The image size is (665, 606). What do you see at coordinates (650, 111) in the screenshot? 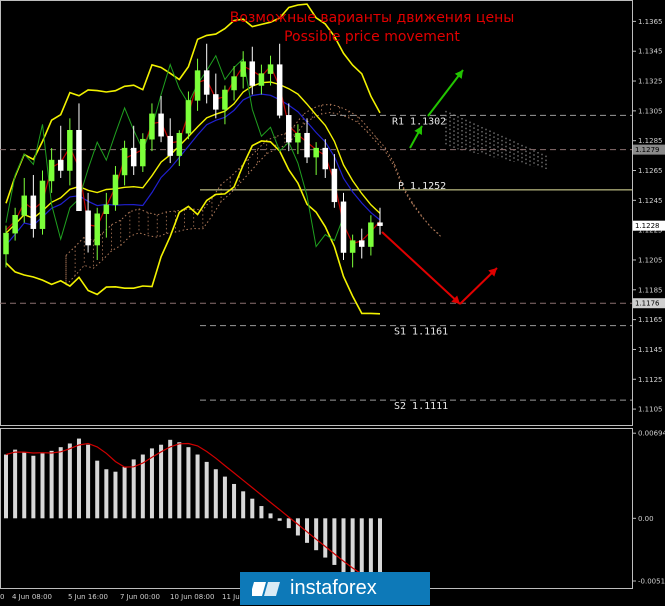
I see `y-tick-label: 1.1305` at bounding box center [650, 111].